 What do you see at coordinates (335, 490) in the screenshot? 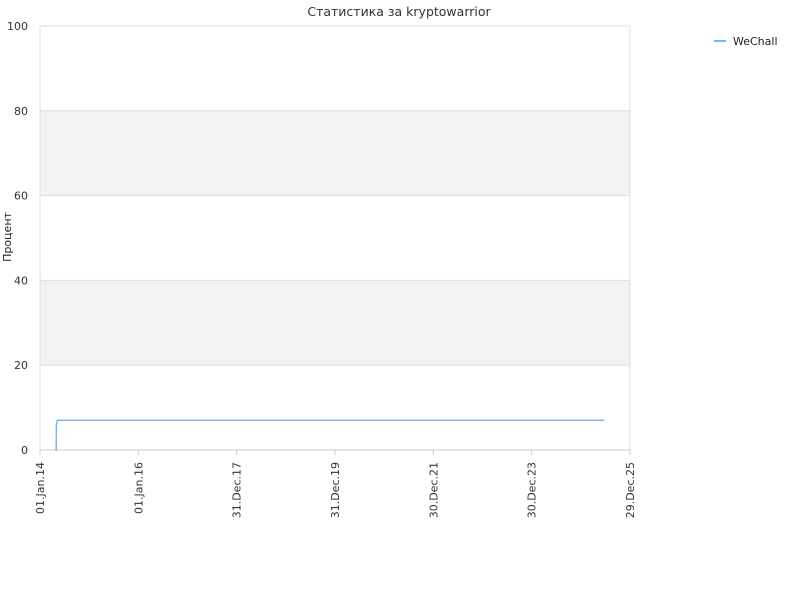
I see `x-tick-label: 31.Dec.19` at bounding box center [335, 490].